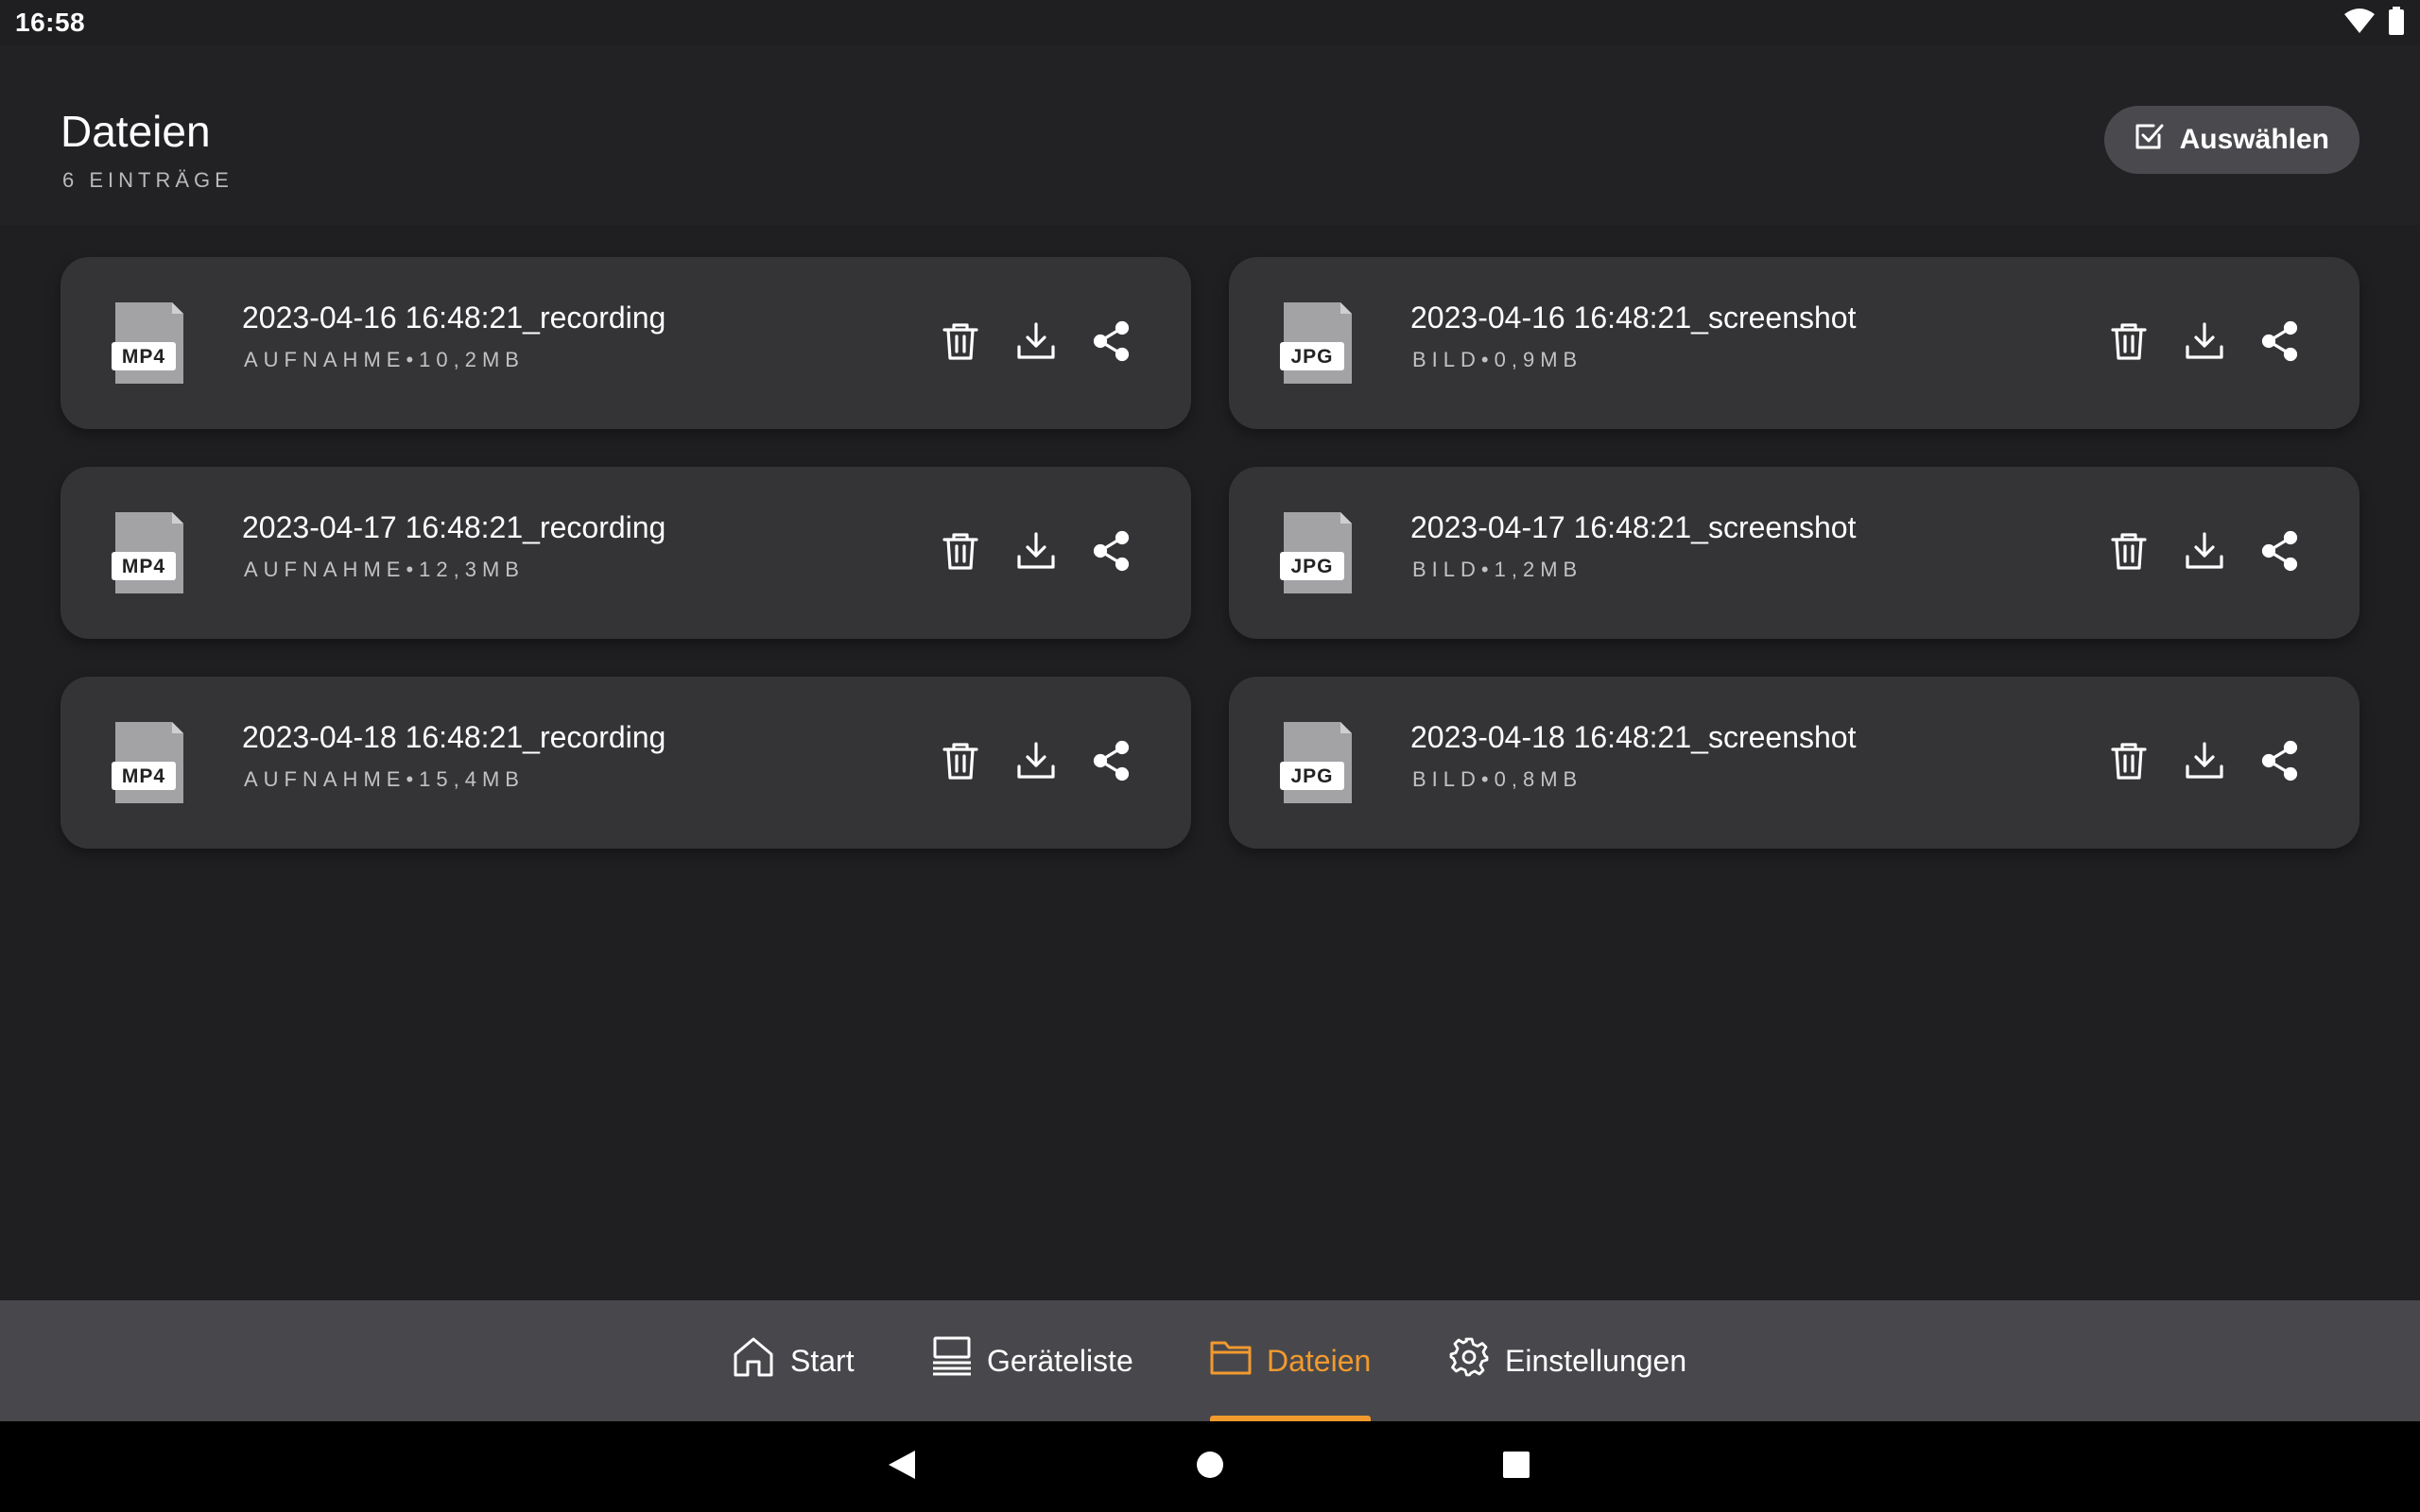  I want to click on back-icon, so click(902, 1467).